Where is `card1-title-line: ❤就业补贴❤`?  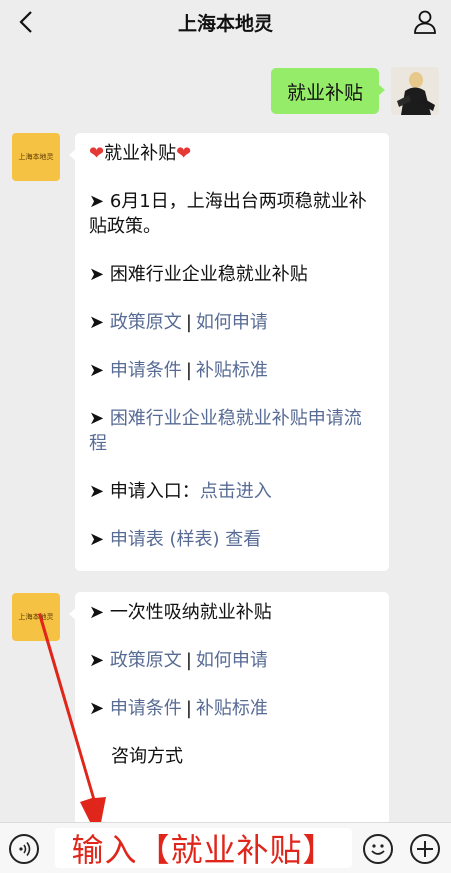
card1-title-line: ❤就业补贴❤ is located at coordinates (232, 153).